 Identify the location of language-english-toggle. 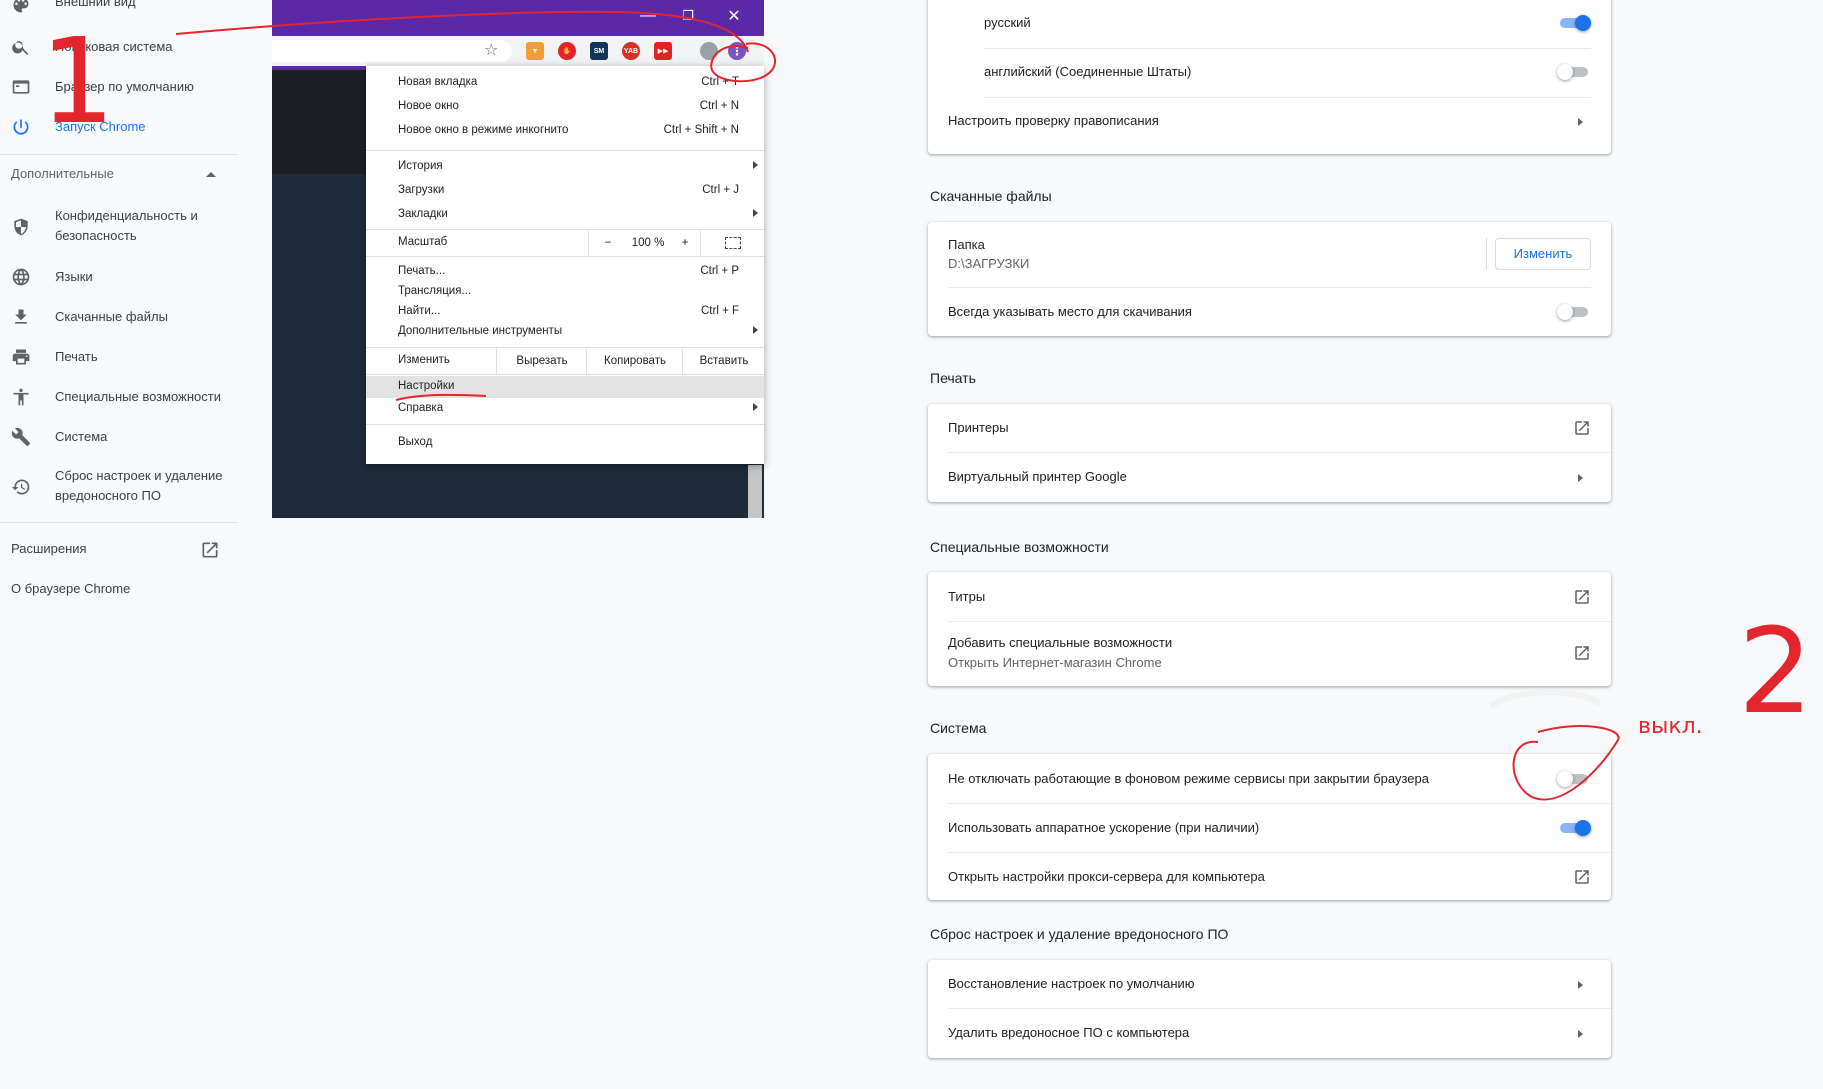
(1574, 72).